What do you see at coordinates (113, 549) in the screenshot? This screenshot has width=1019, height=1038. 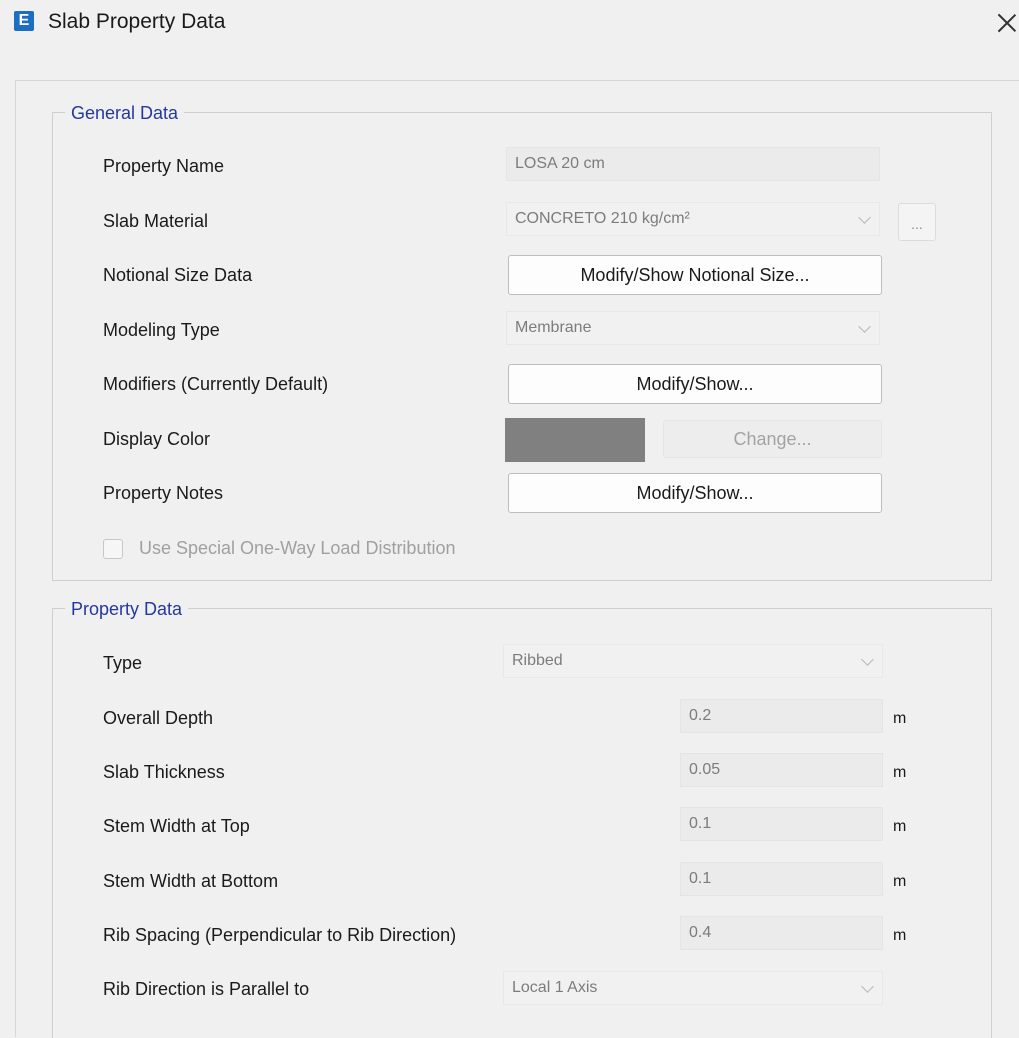 I see `one-way-load-checkbox` at bounding box center [113, 549].